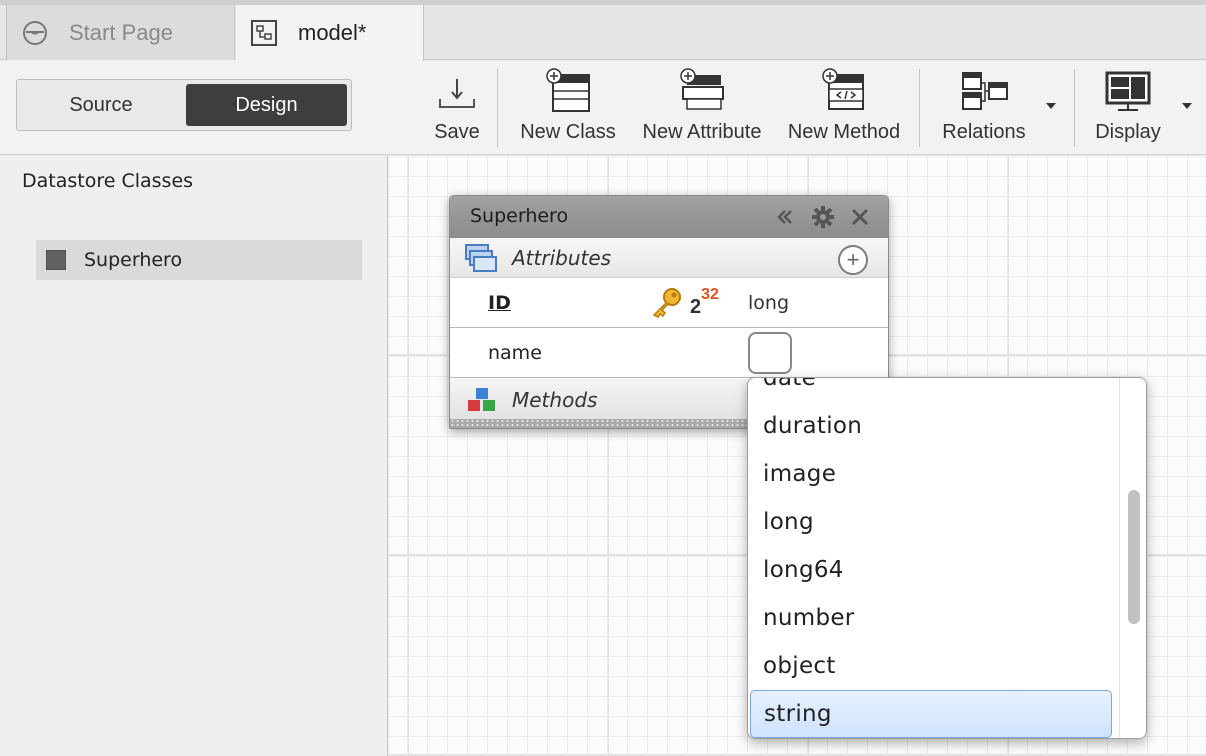 Image resolution: width=1206 pixels, height=756 pixels. I want to click on type-option-duration: duration, so click(934, 426).